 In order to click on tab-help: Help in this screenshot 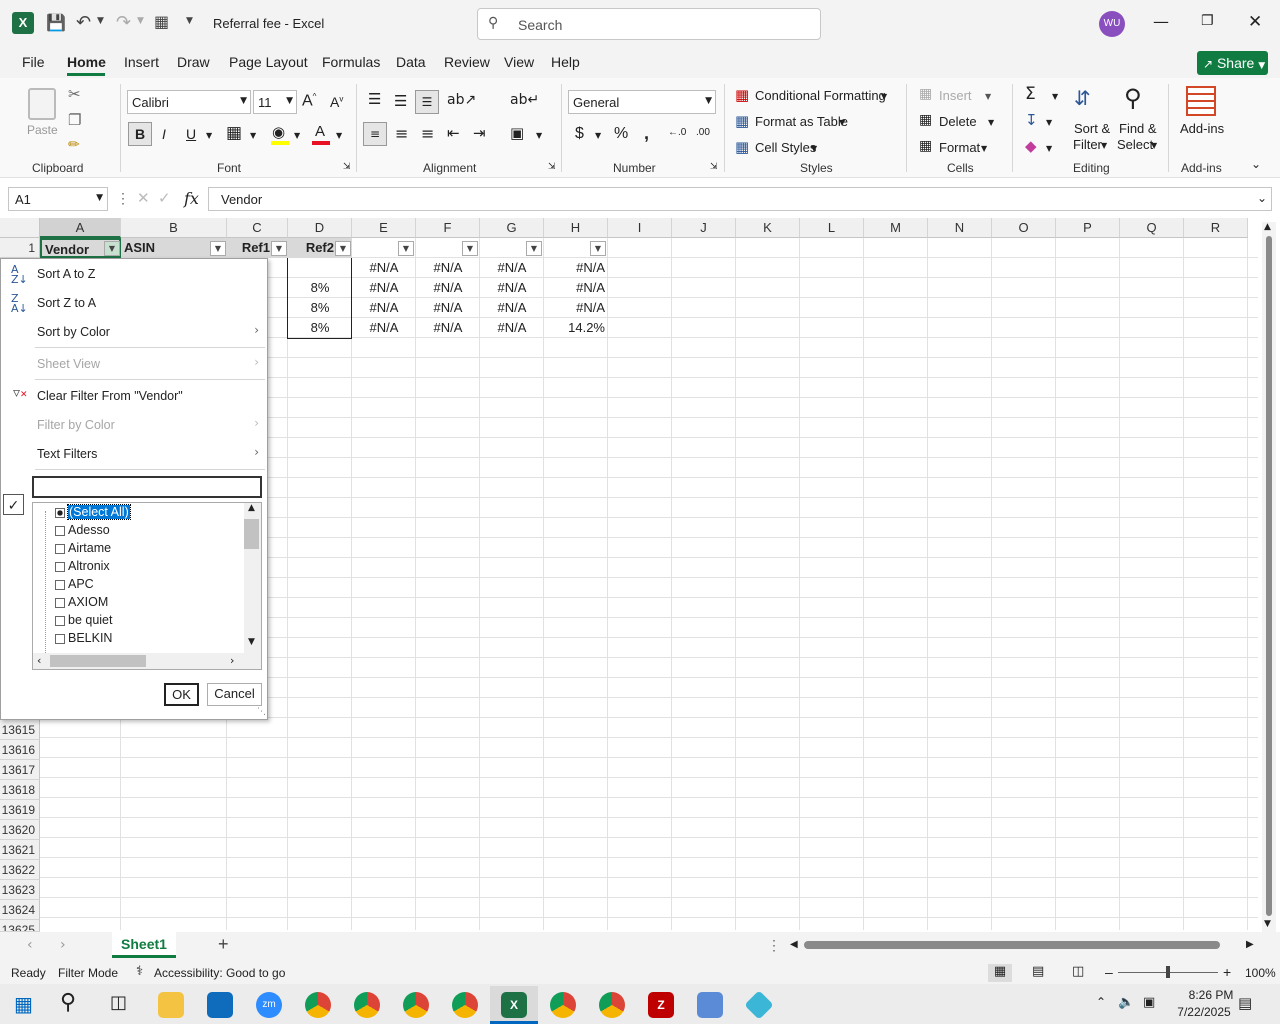, I will do `click(565, 62)`.